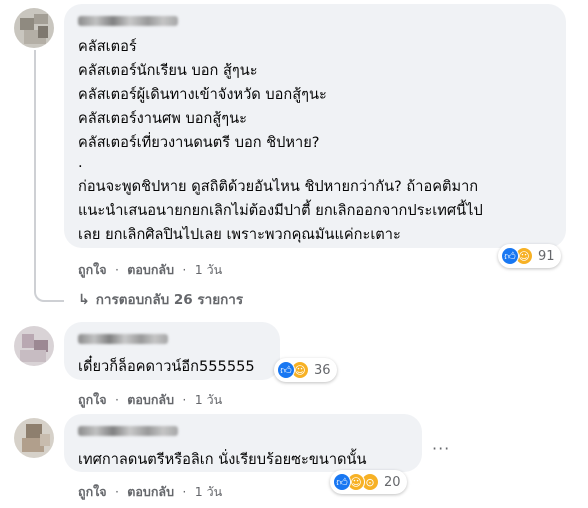  Describe the element at coordinates (199, 142) in the screenshot. I see `comment-text-line: คลัสเตอร์เที่ยวงานดนตรี บอก ชิปหาย?` at that location.